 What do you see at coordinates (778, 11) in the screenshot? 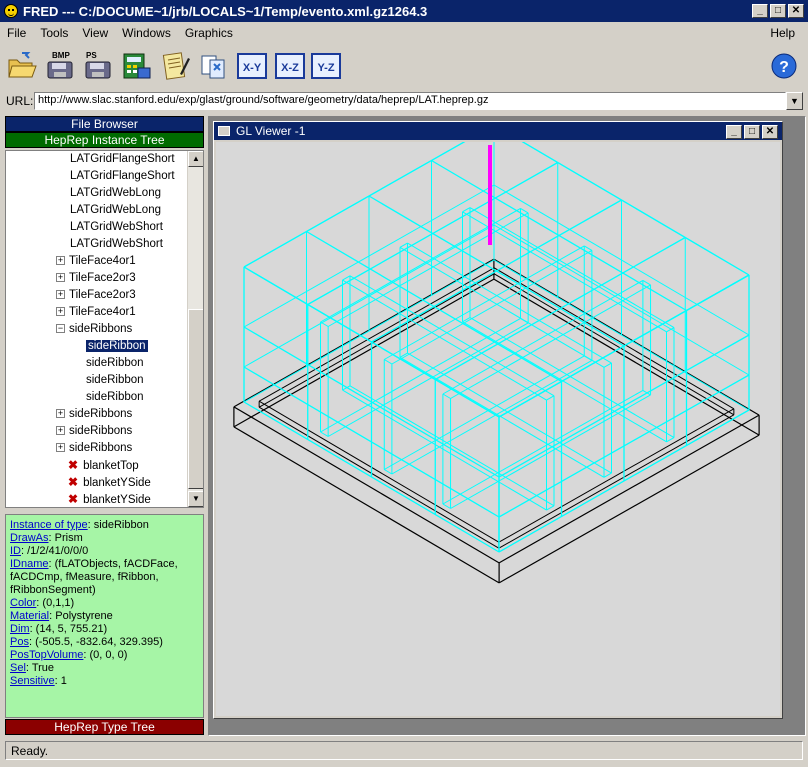
I see `maximize-button: □` at bounding box center [778, 11].